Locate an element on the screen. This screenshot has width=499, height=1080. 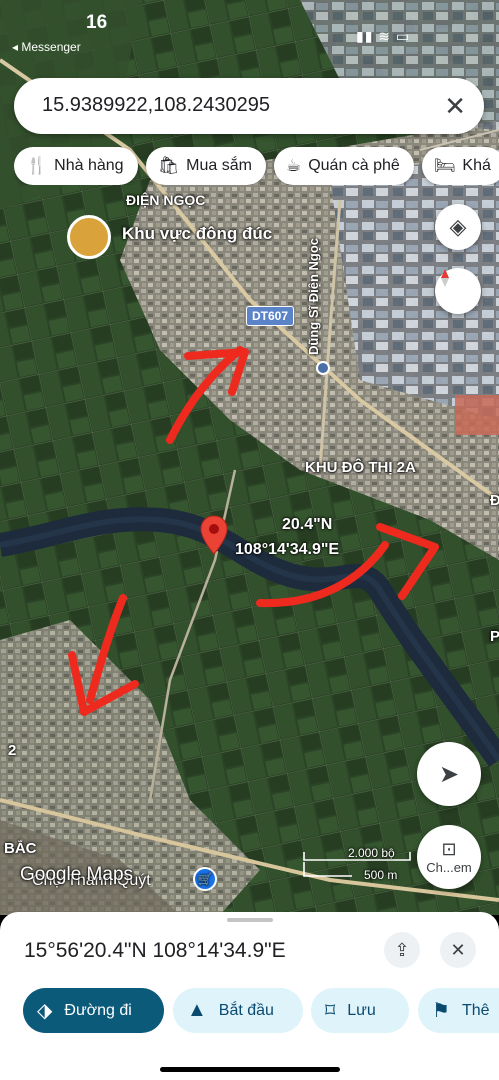
action-label: Thê is located at coordinates (475, 1010).